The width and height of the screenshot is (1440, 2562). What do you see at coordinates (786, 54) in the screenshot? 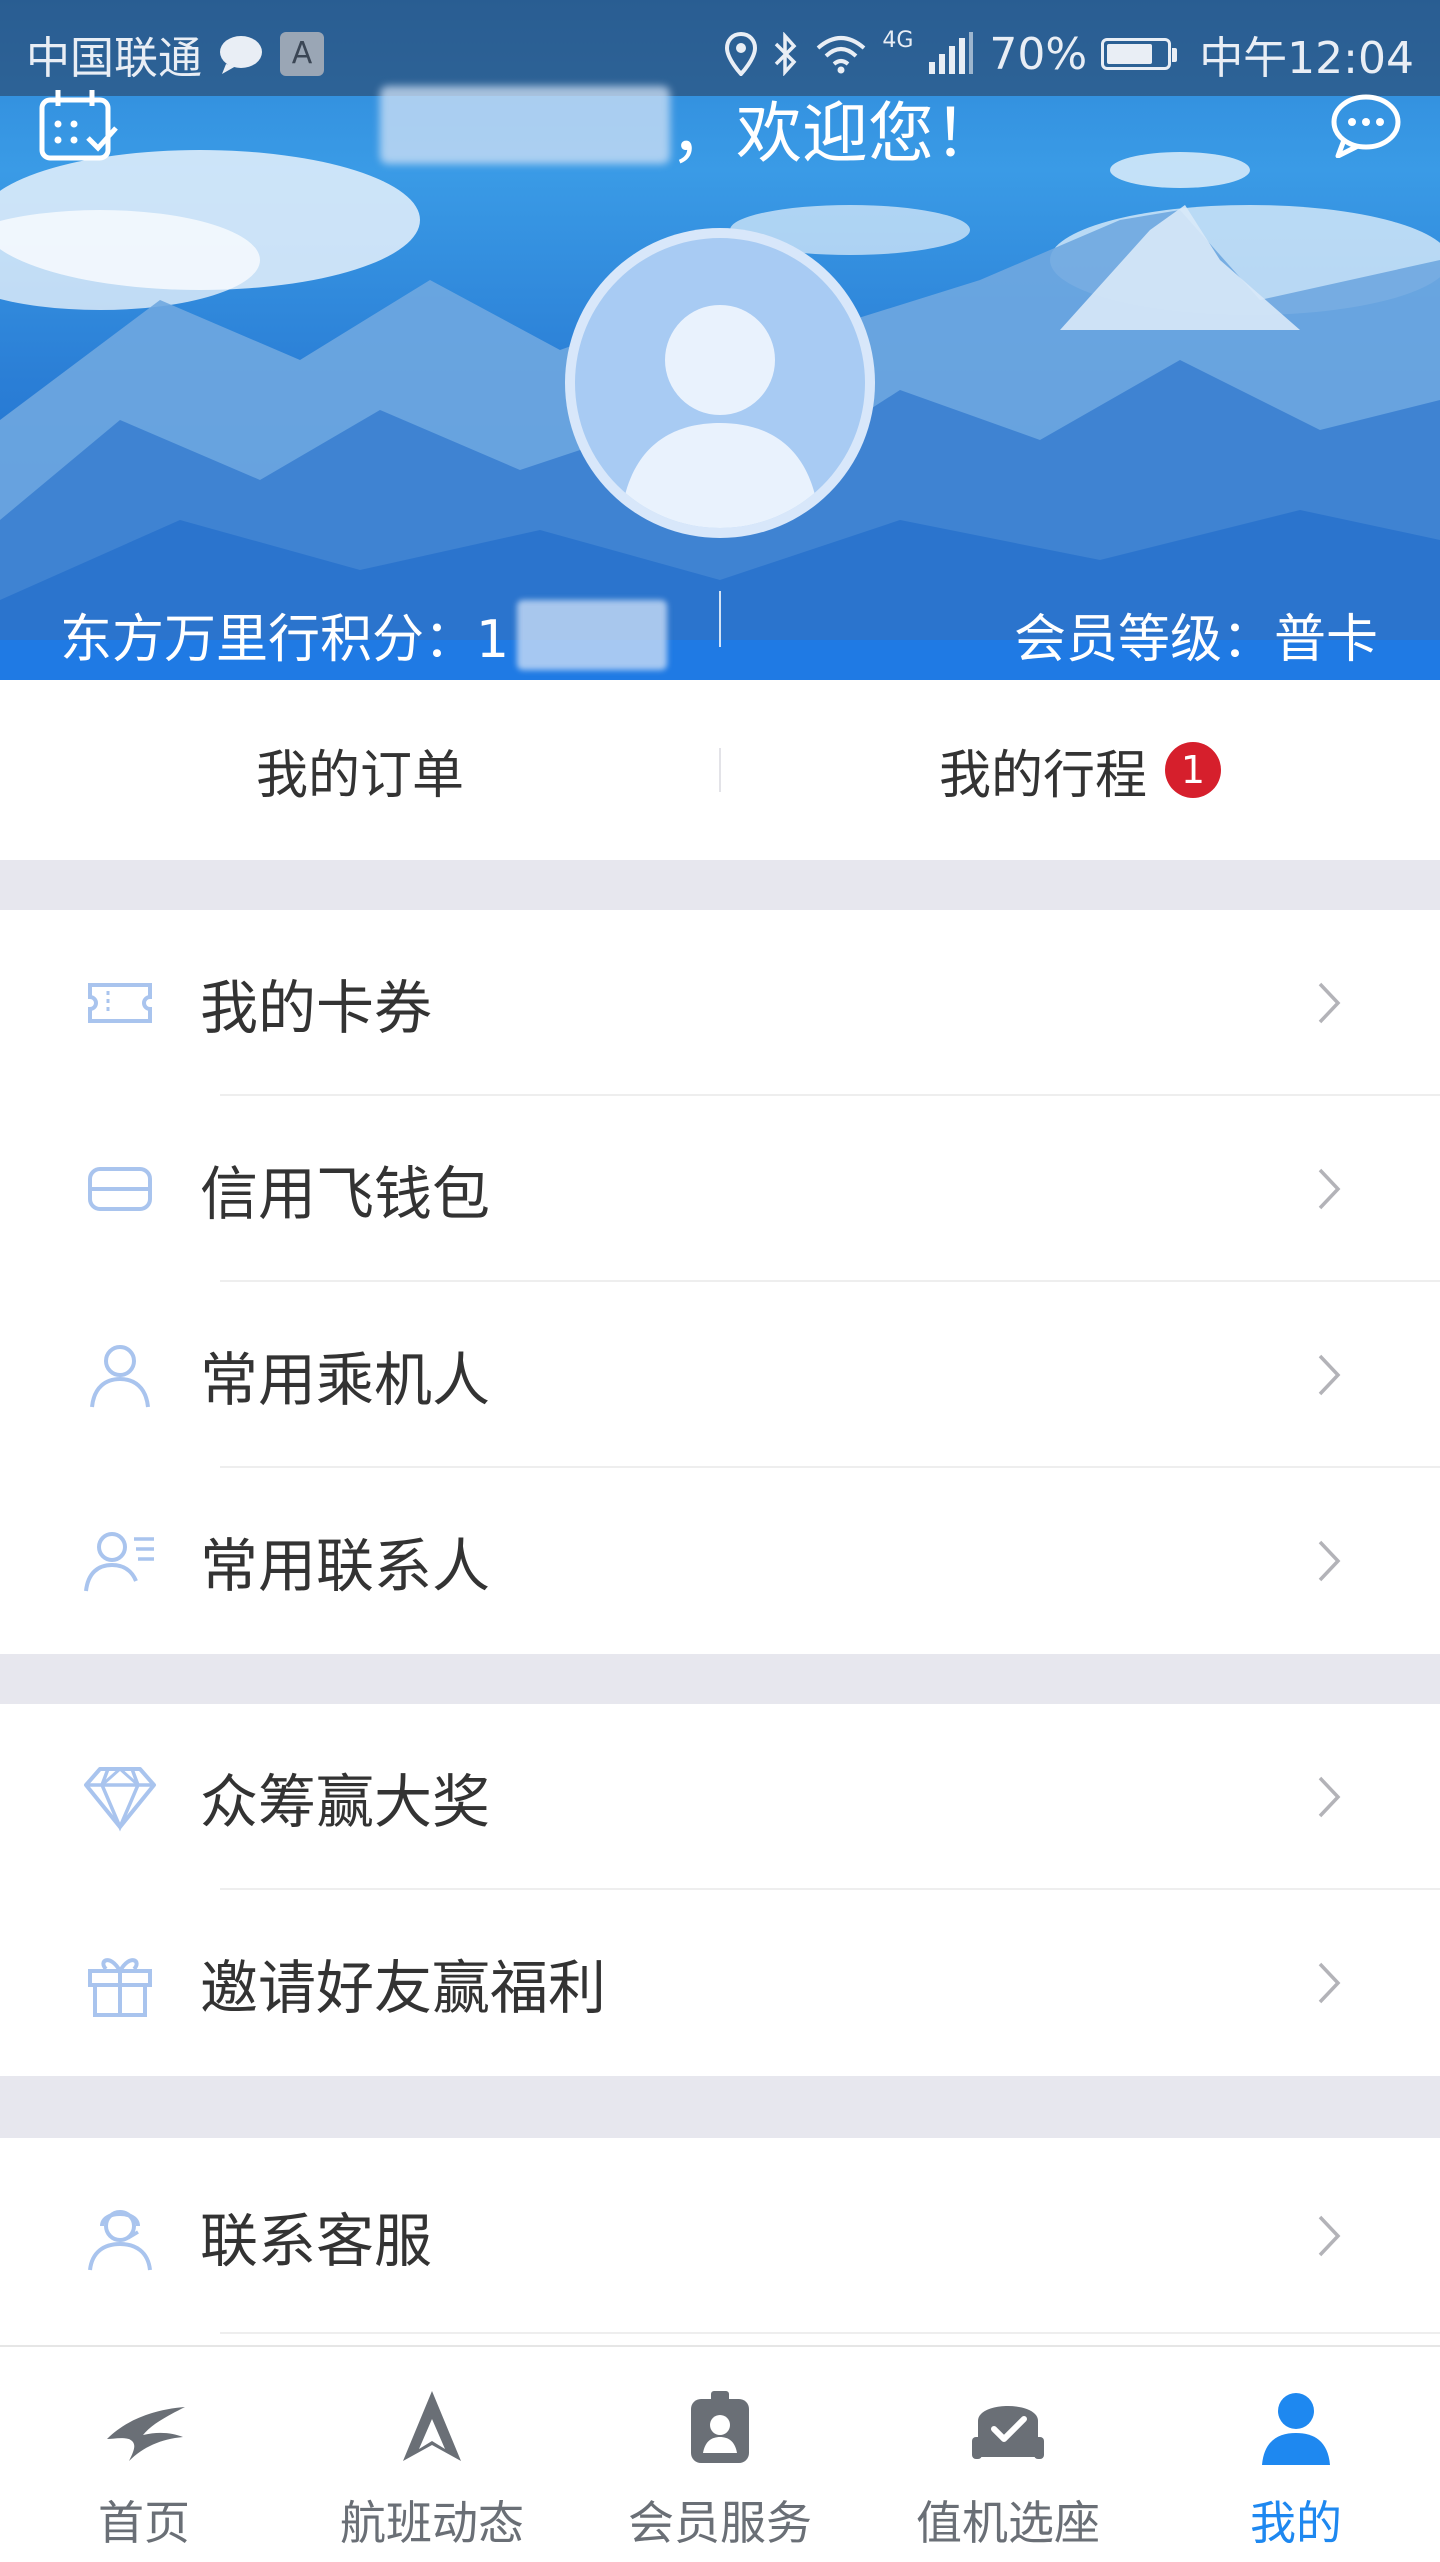
I see `bluetooth-icon` at bounding box center [786, 54].